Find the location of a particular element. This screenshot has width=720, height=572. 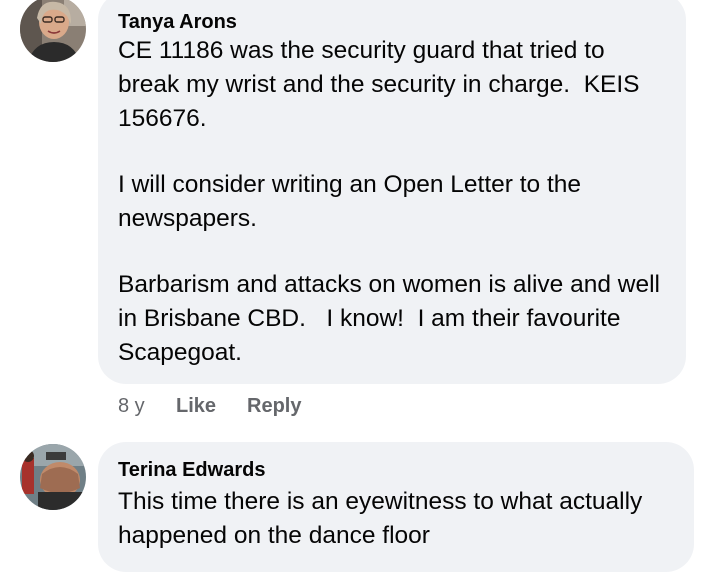

comment-actions: 8 y Like Reply is located at coordinates (268, 406).